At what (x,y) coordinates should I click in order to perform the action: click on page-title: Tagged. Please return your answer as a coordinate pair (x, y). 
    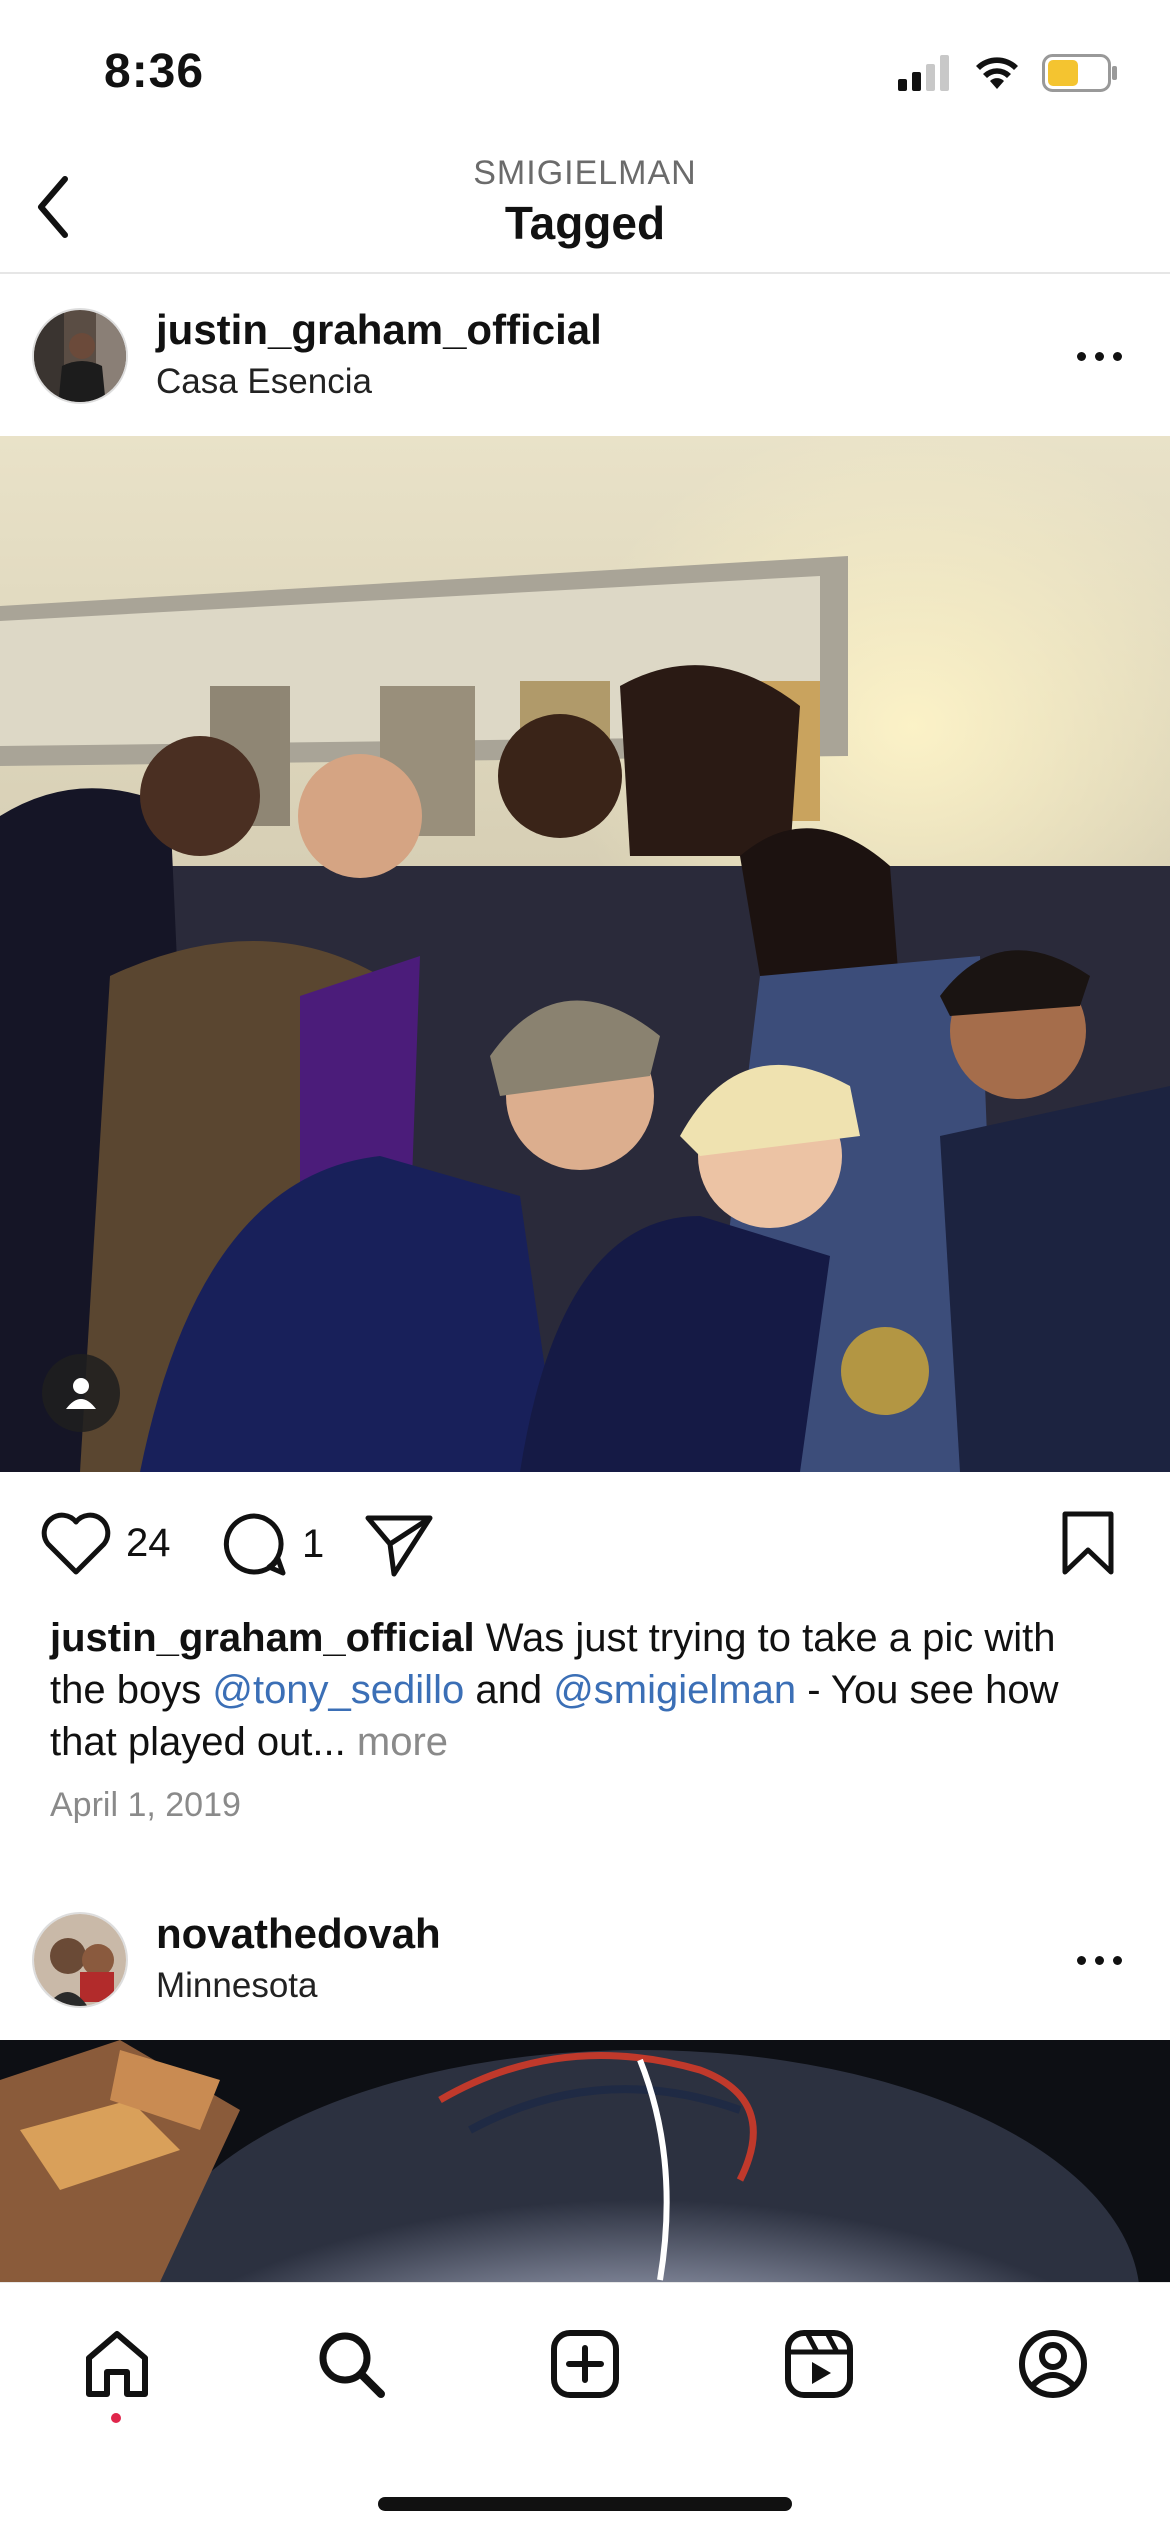
    Looking at the image, I should click on (585, 223).